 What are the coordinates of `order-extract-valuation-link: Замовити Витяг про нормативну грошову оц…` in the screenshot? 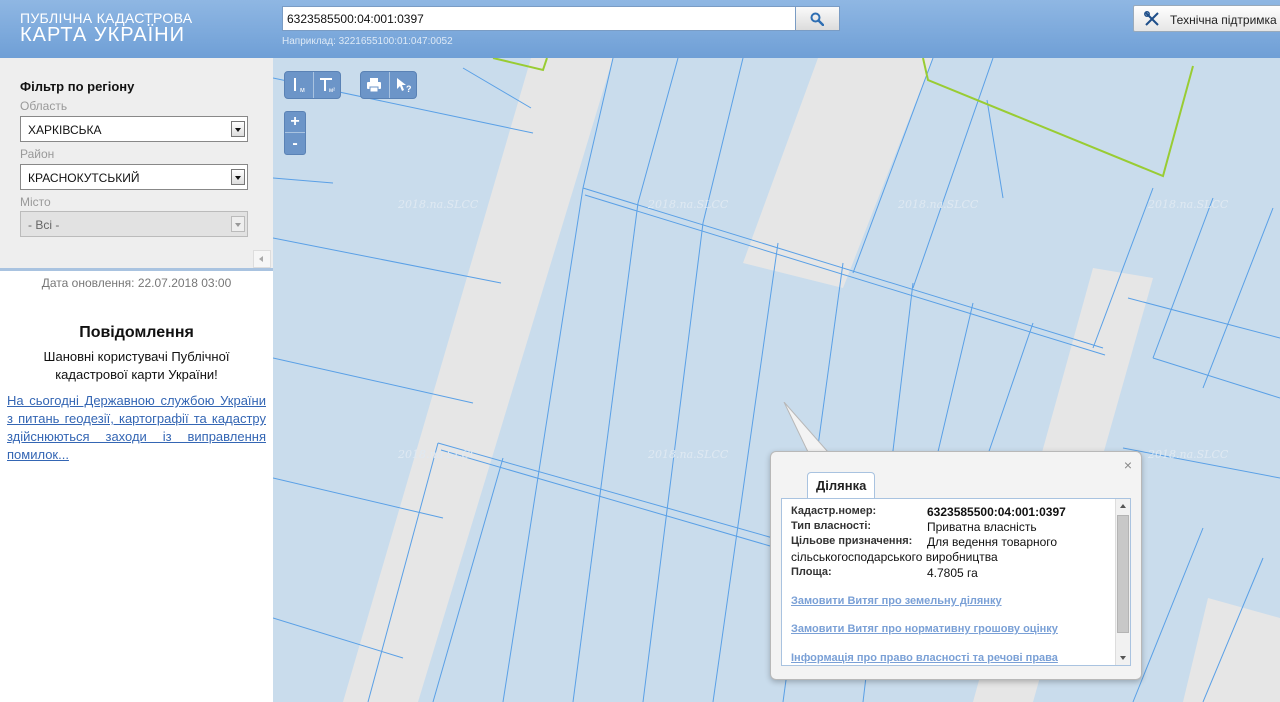 It's located at (924, 629).